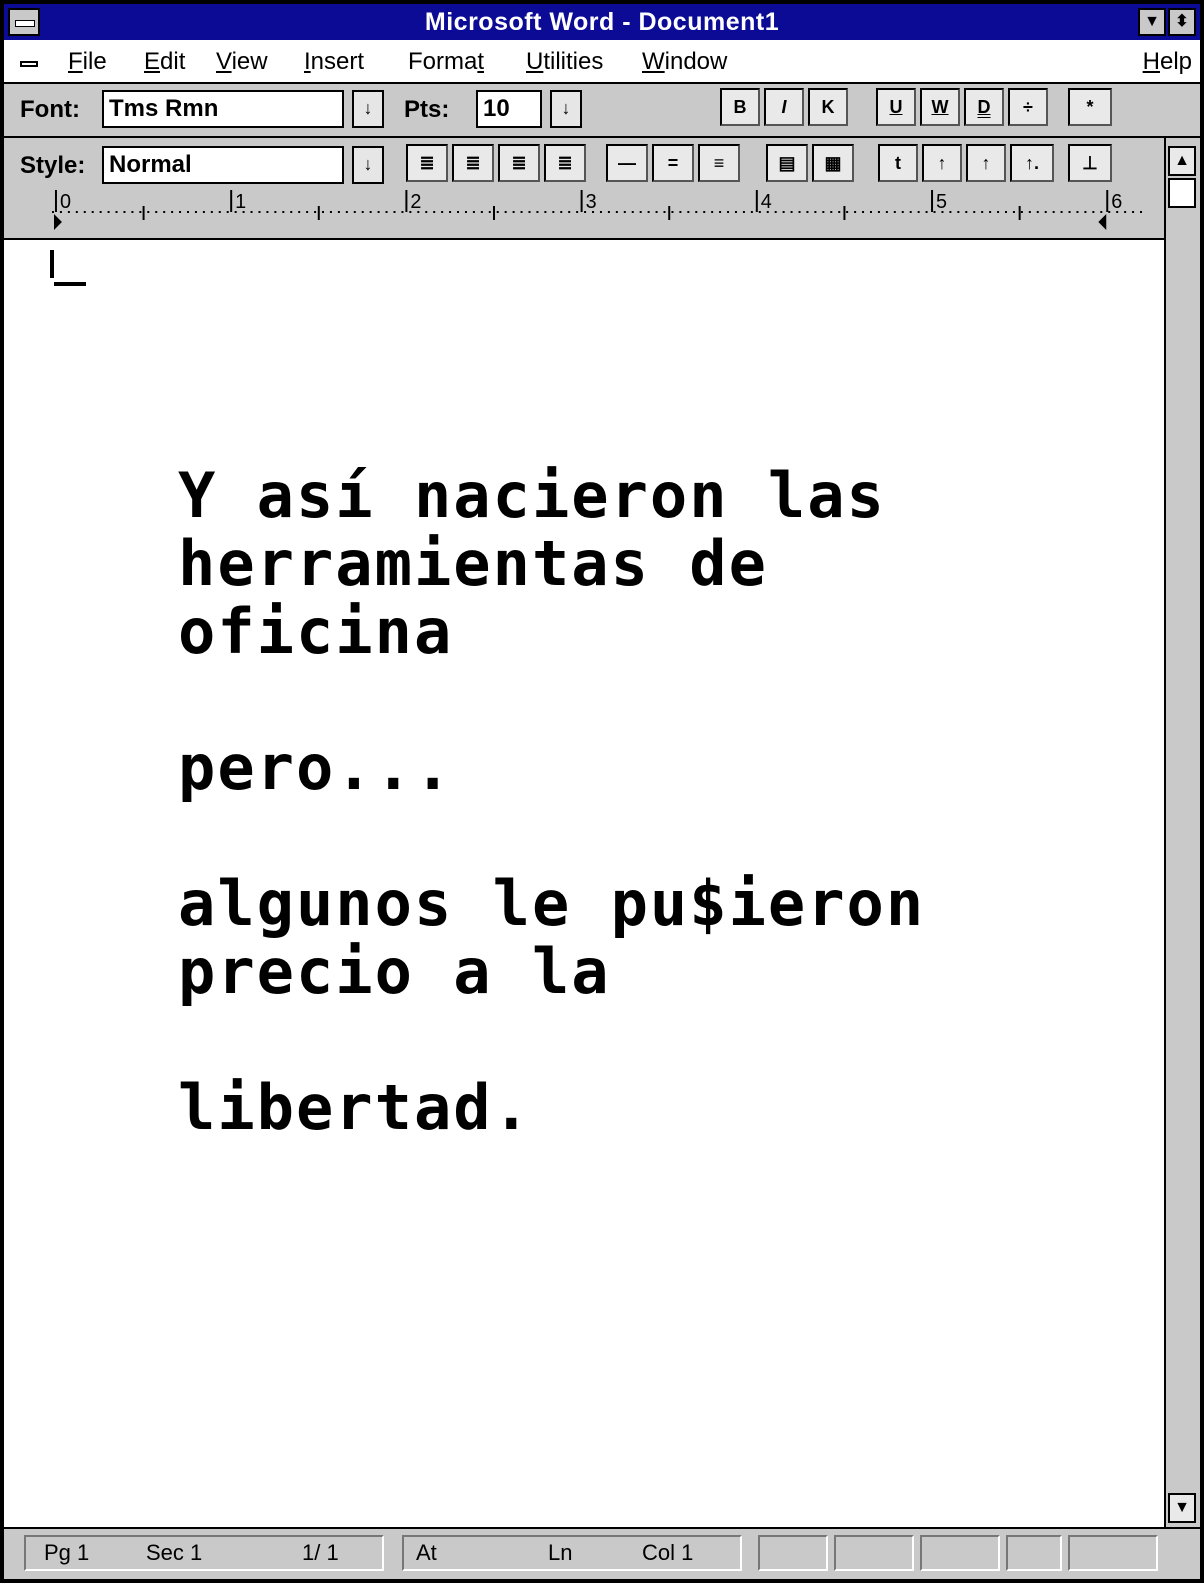 This screenshot has width=1204, height=1583. I want to click on font-dropdown-button: ↓, so click(368, 109).